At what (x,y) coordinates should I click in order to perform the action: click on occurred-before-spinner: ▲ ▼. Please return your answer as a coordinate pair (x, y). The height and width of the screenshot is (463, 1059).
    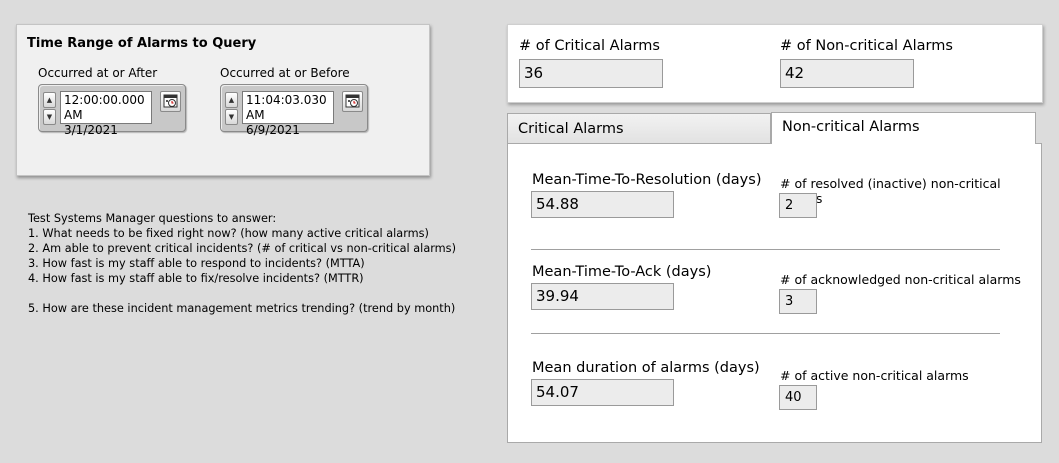
    Looking at the image, I should click on (231, 108).